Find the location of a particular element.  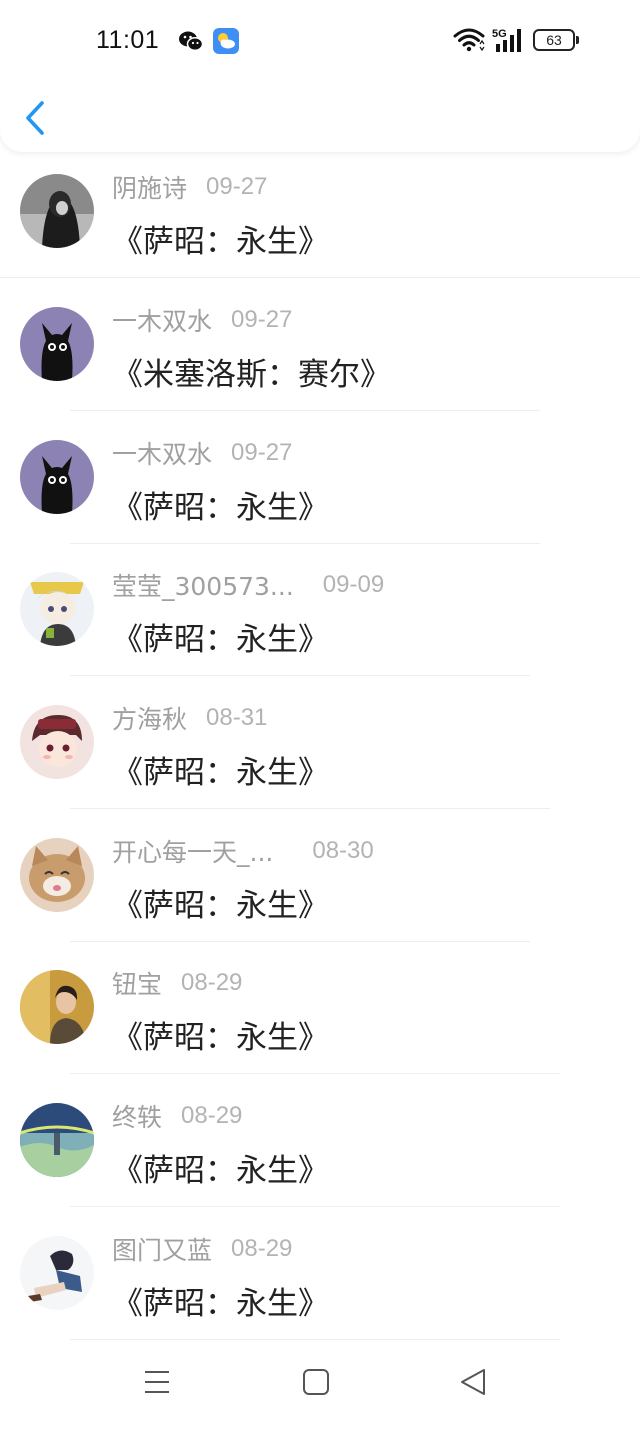

battery-level: 63 is located at coordinates (554, 40).